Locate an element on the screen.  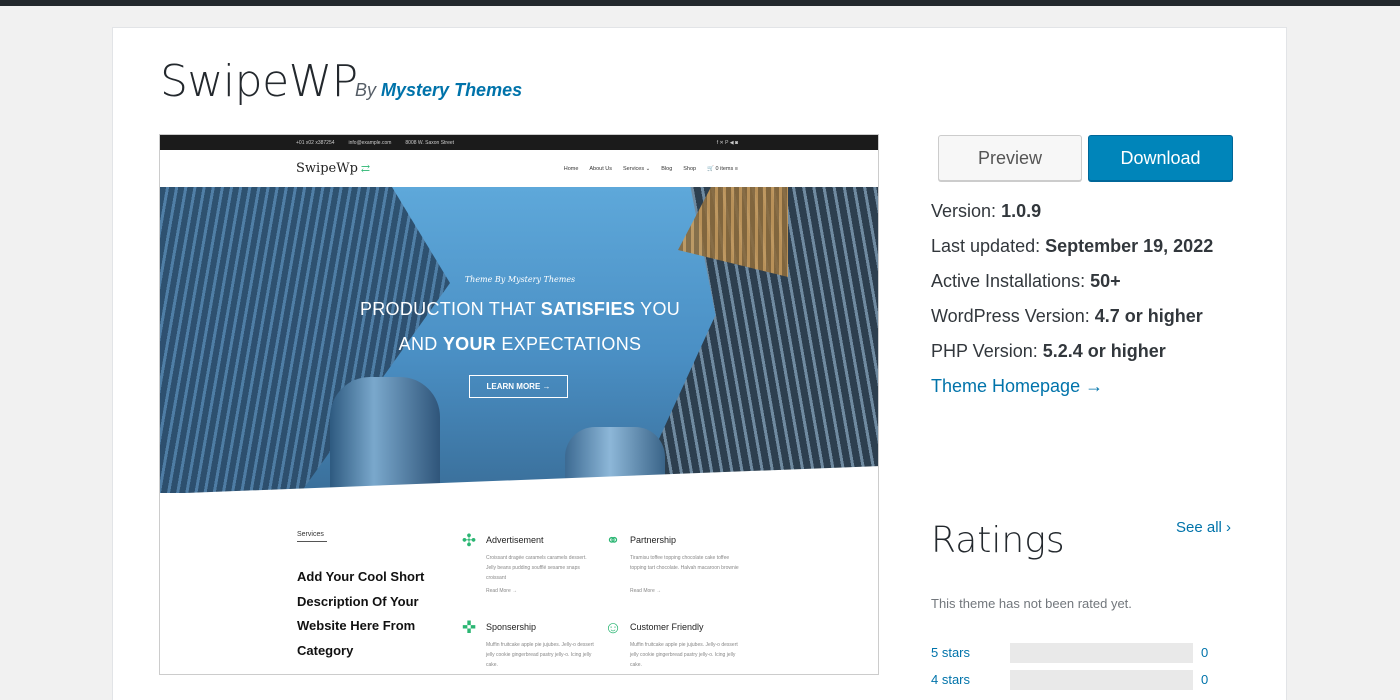
preview-button: Preview is located at coordinates (1010, 158).